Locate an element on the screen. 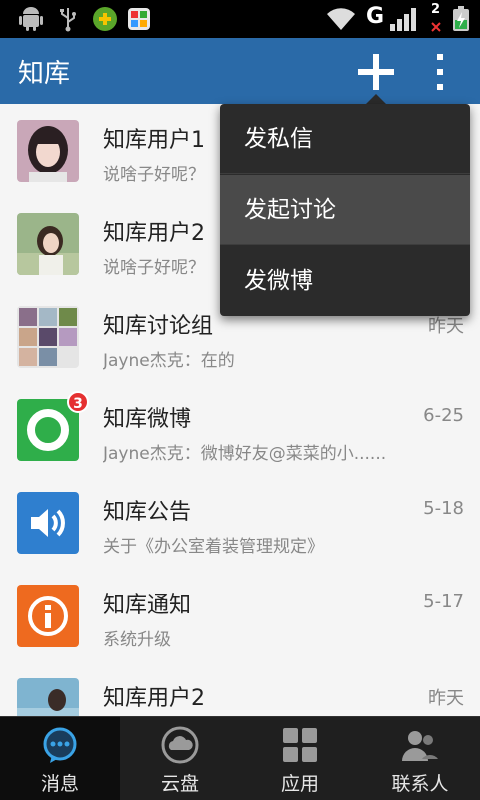 This screenshot has height=800, width=480. tab-contacts: 联系人 is located at coordinates (420, 758).